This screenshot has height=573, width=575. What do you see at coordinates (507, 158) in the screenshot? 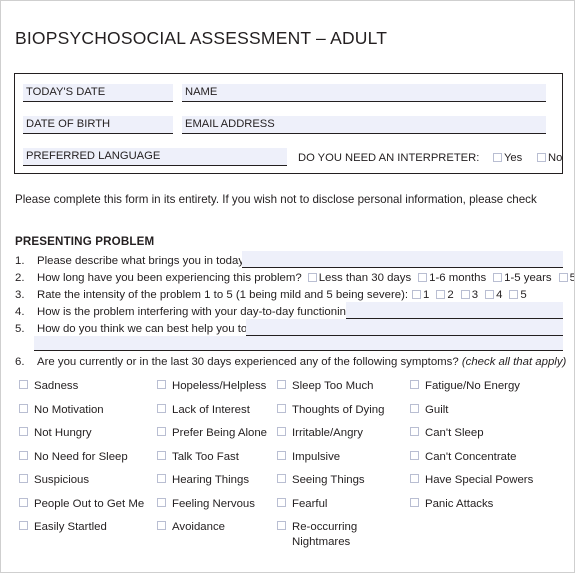
I see `interpreter-yes-option: Yes` at bounding box center [507, 158].